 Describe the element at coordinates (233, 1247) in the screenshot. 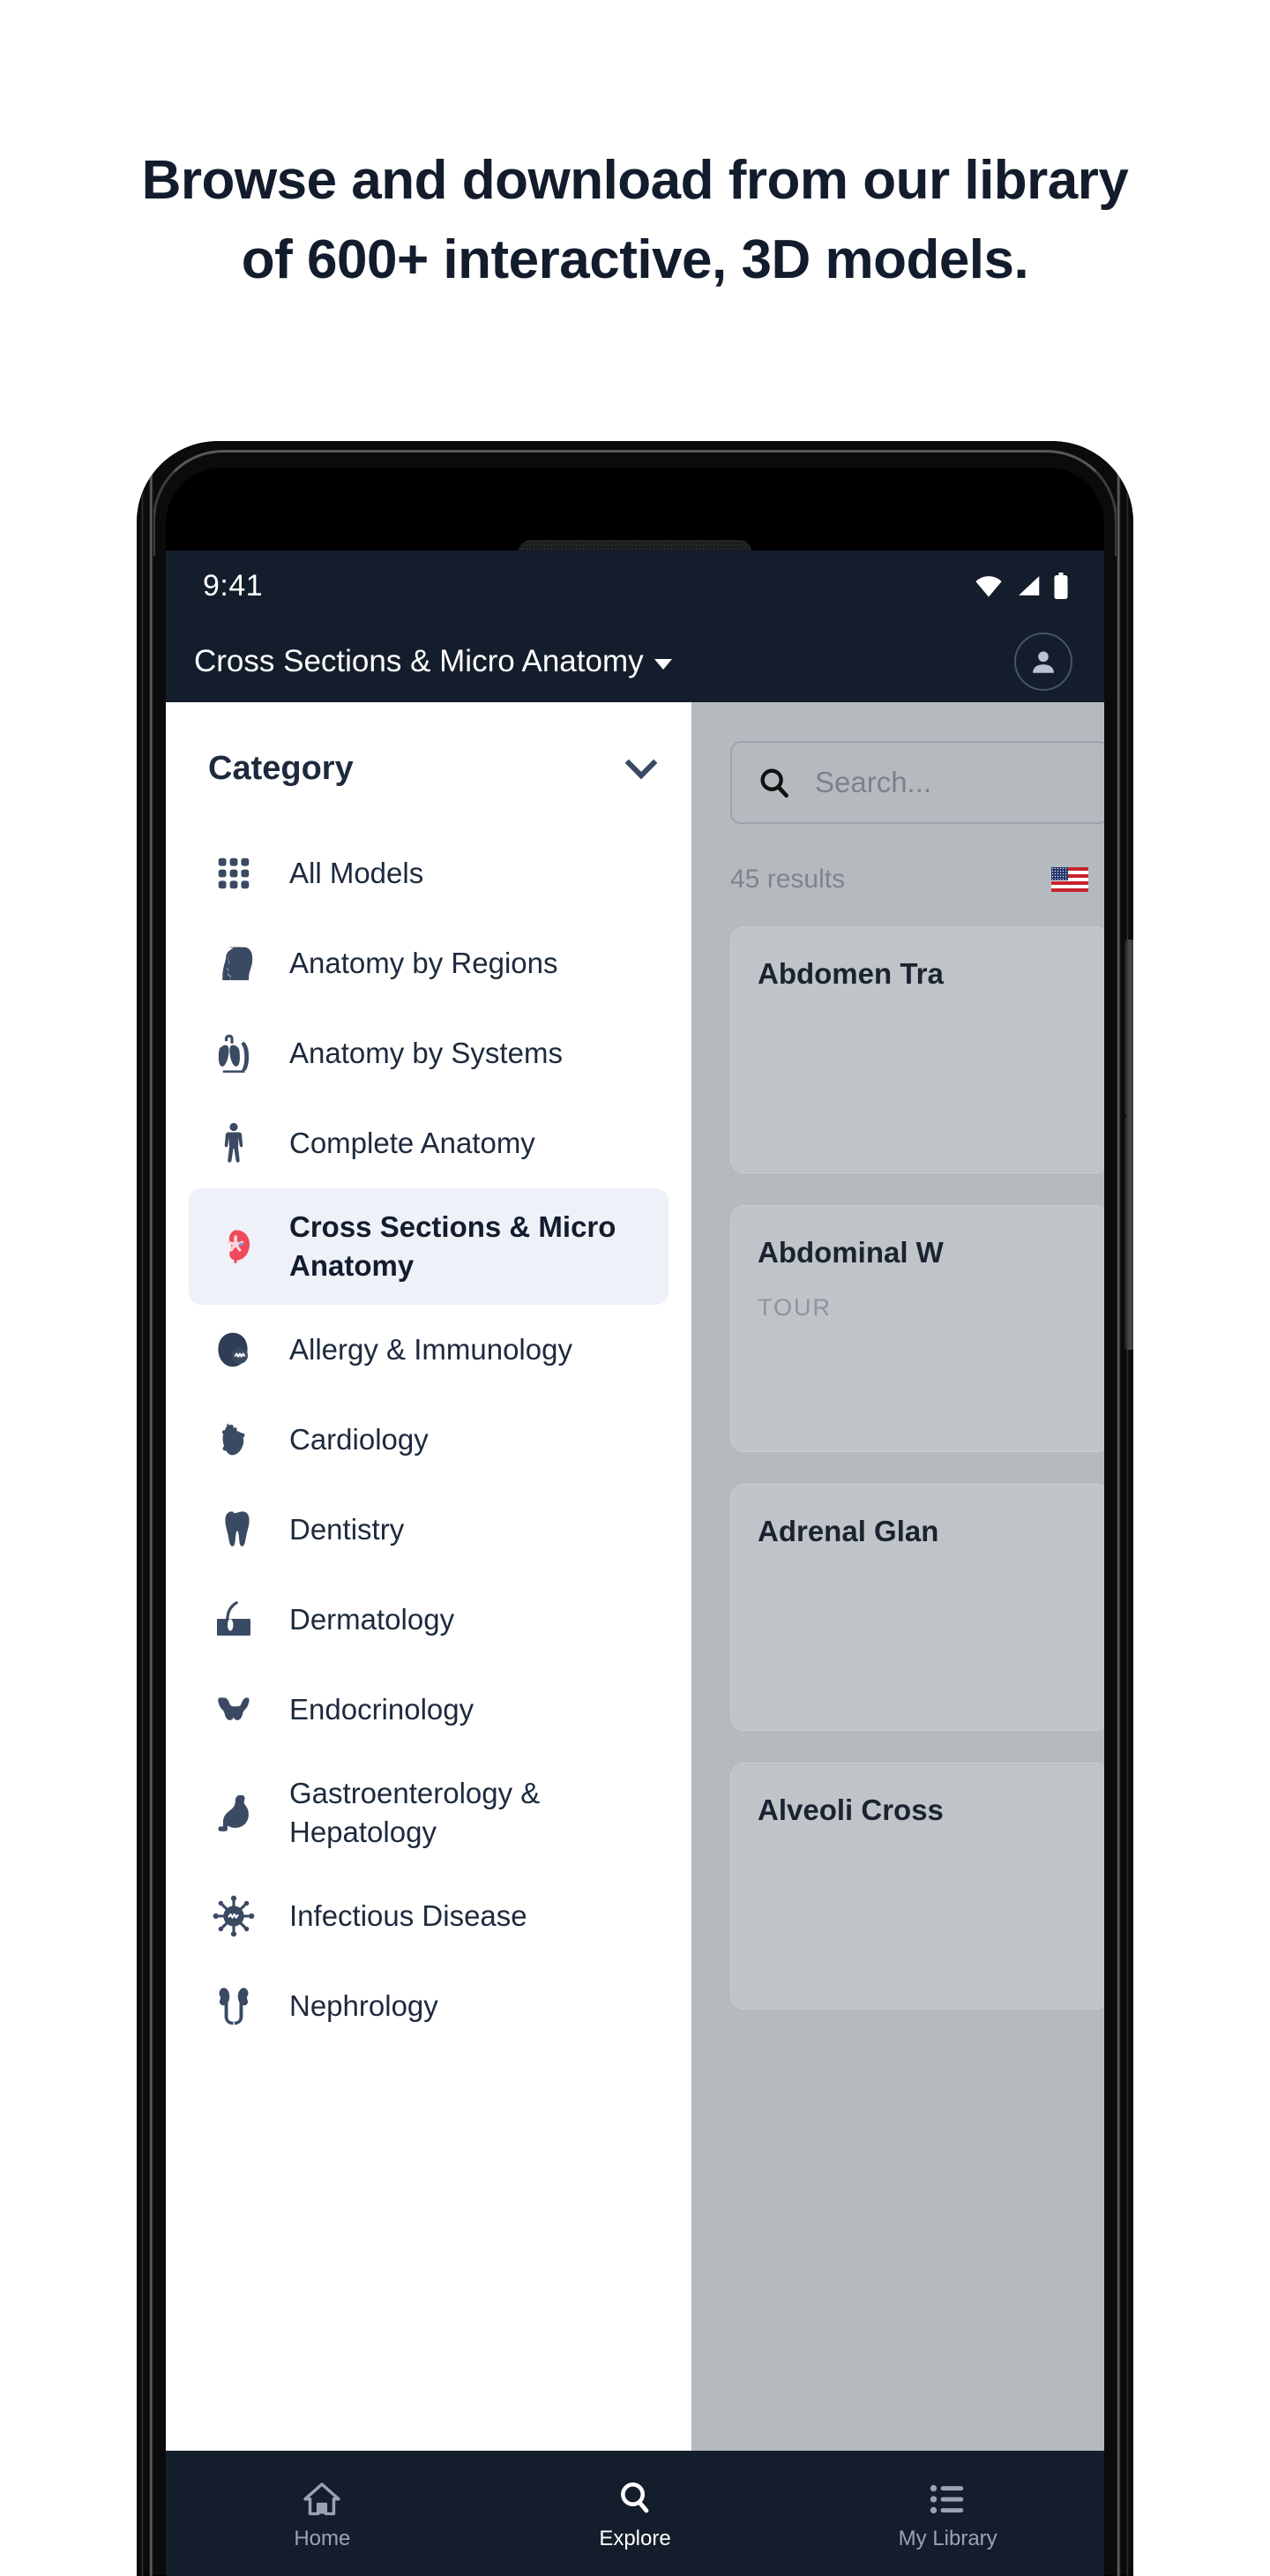

I see `kidney-cross-section-icon` at that location.